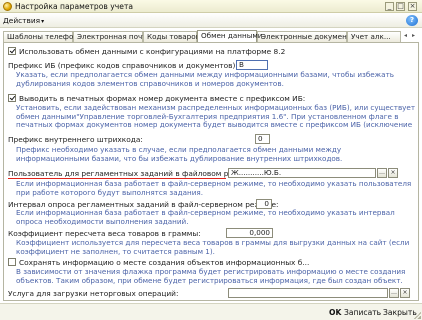 The height and width of the screenshot is (320, 422). Describe the element at coordinates (12, 262) in the screenshot. I see `save-origin-checkbox` at that location.